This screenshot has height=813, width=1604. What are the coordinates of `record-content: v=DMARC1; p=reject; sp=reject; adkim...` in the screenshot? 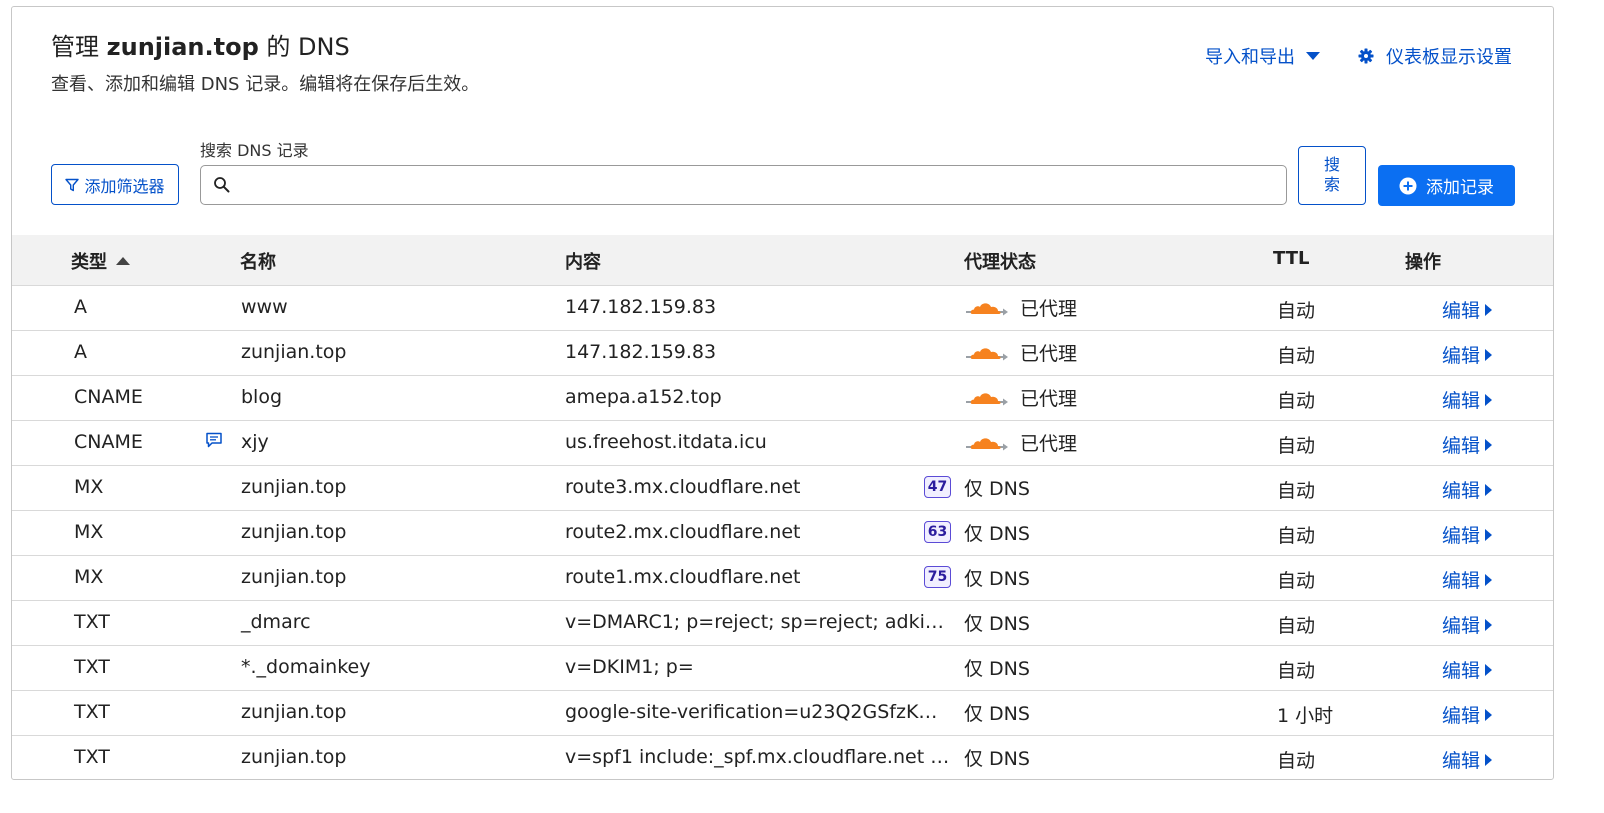 It's located at (757, 622).